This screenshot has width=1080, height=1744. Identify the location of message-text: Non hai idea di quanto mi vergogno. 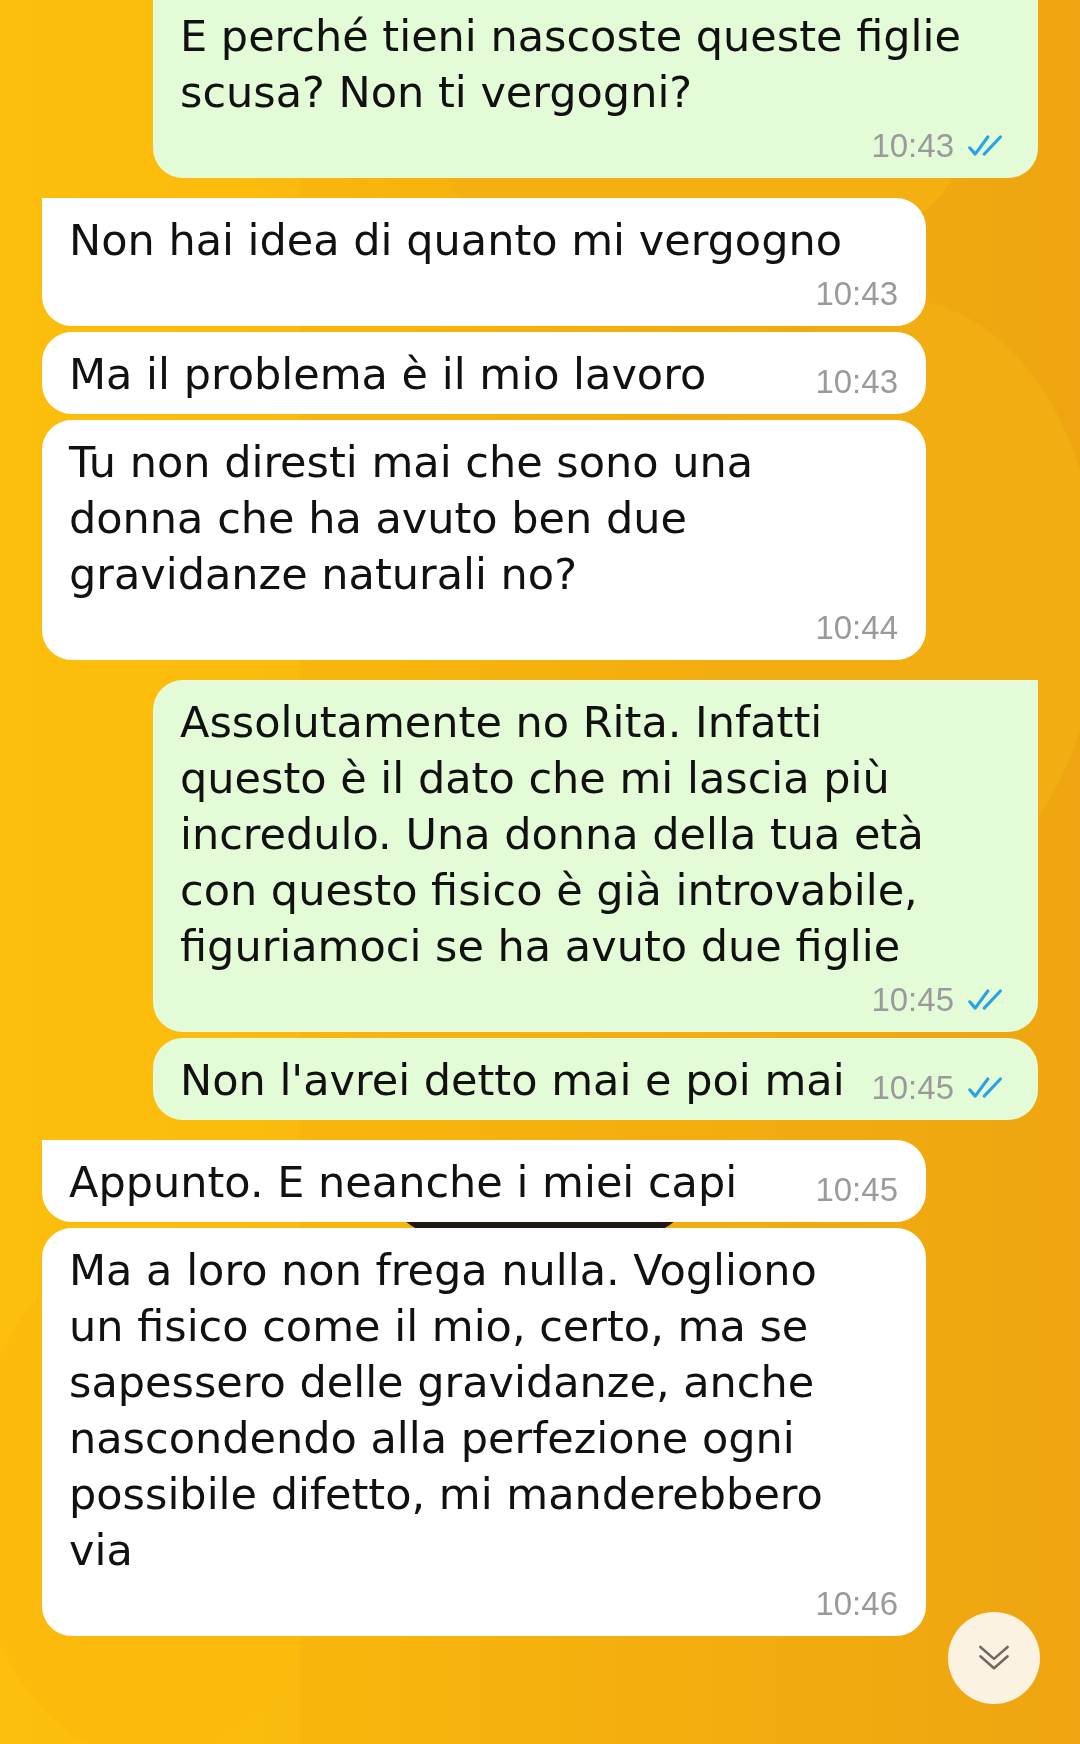
(455, 240).